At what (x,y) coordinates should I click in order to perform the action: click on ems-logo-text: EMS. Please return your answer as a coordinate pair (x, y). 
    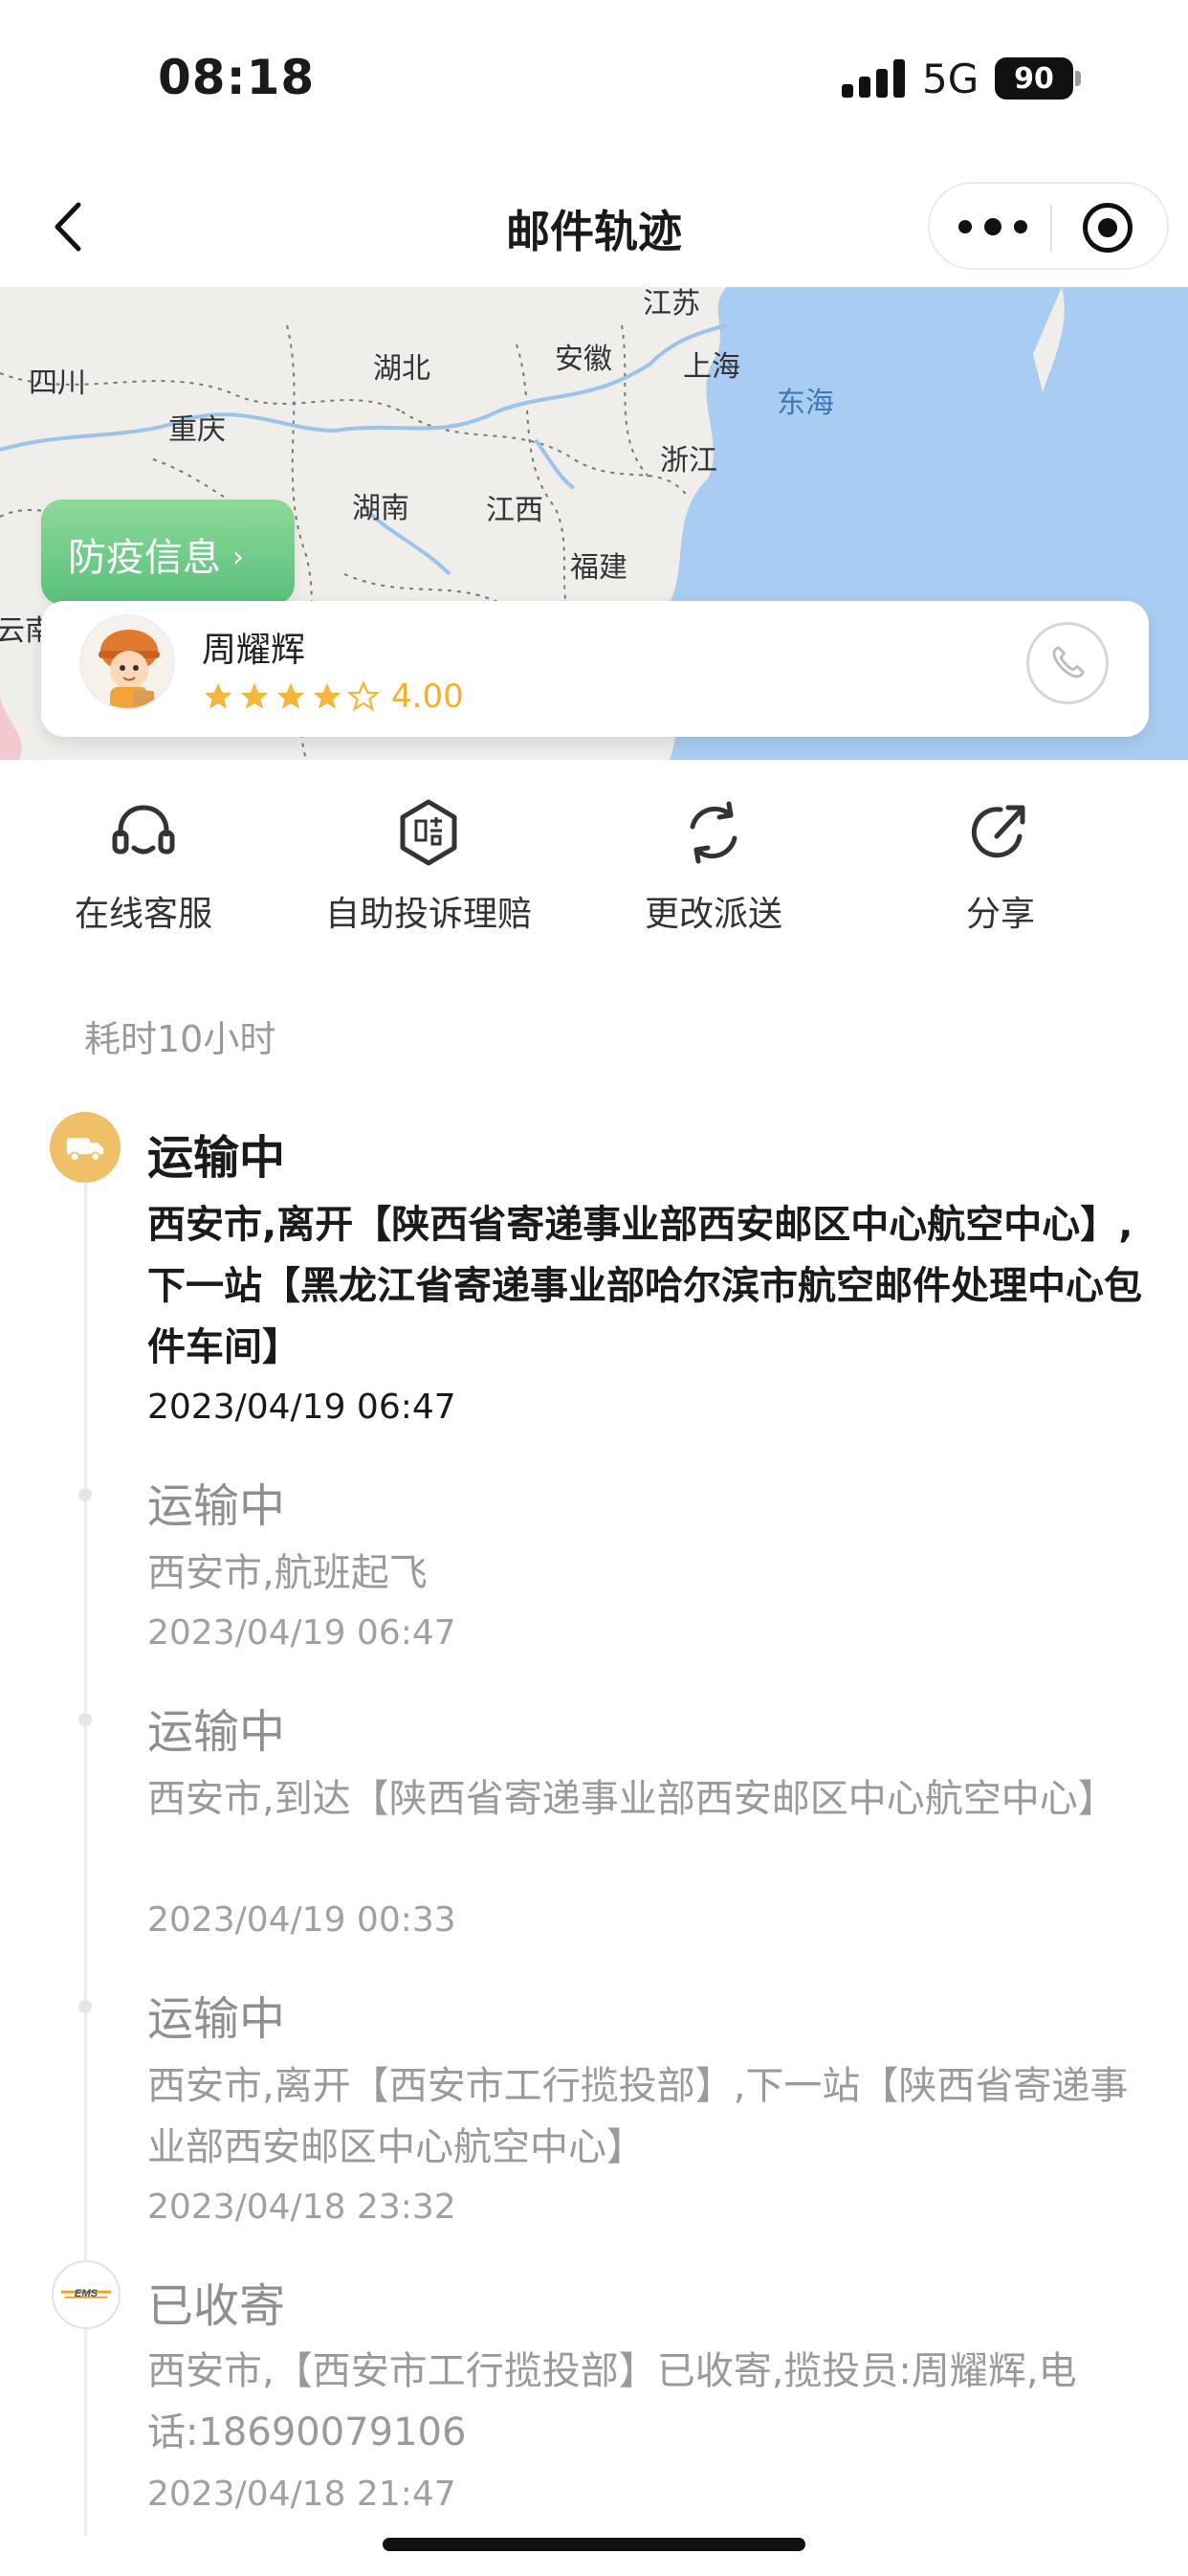
    Looking at the image, I should click on (87, 2293).